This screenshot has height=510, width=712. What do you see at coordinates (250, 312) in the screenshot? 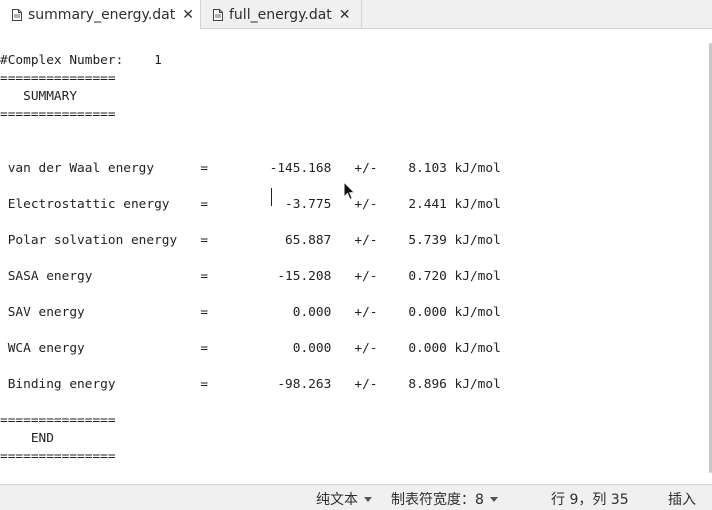
I see `line-15: SAV energy = 0.000 +/- 0.000 kJ/mol` at bounding box center [250, 312].